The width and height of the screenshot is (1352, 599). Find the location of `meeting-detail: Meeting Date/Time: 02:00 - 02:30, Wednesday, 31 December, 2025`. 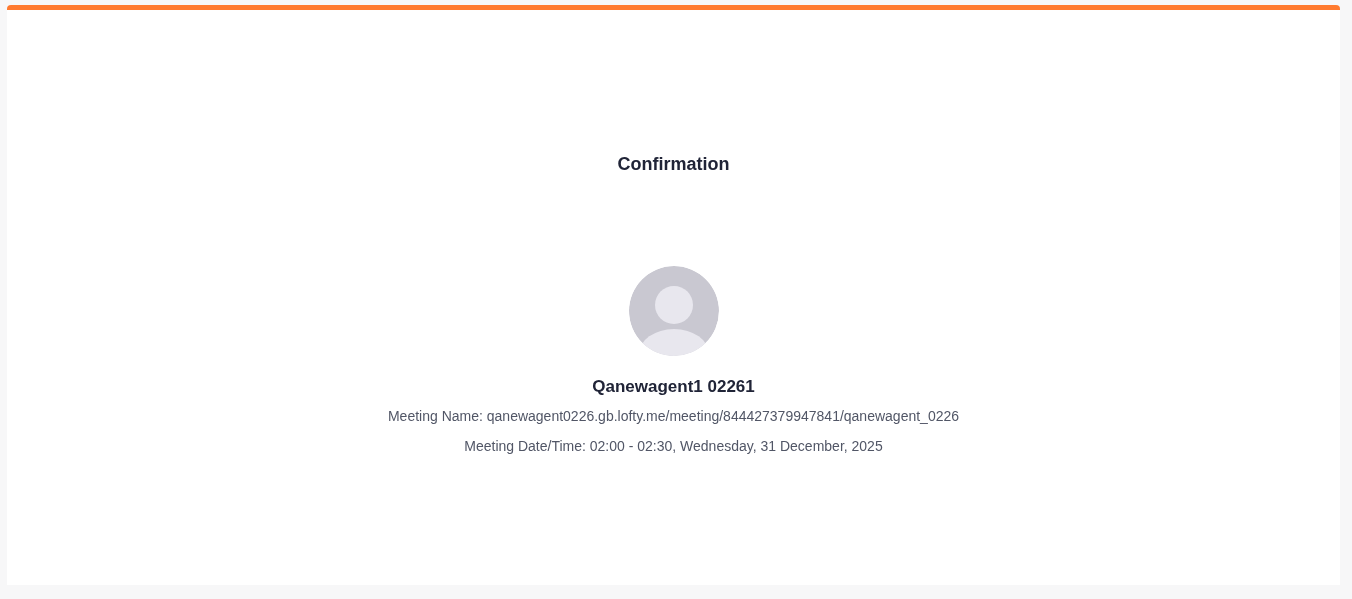

meeting-detail: Meeting Date/Time: 02:00 - 02:30, Wednesday, 31 December, 2025 is located at coordinates (673, 446).